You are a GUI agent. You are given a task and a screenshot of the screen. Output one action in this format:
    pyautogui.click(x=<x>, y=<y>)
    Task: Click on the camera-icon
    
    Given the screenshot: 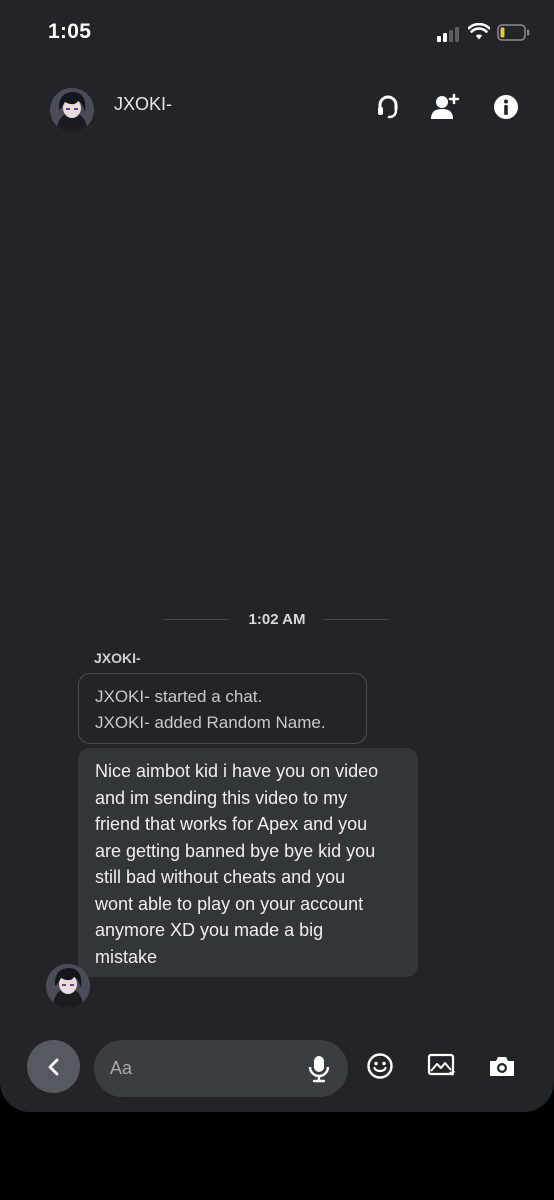 What is the action you would take?
    pyautogui.click(x=502, y=1066)
    